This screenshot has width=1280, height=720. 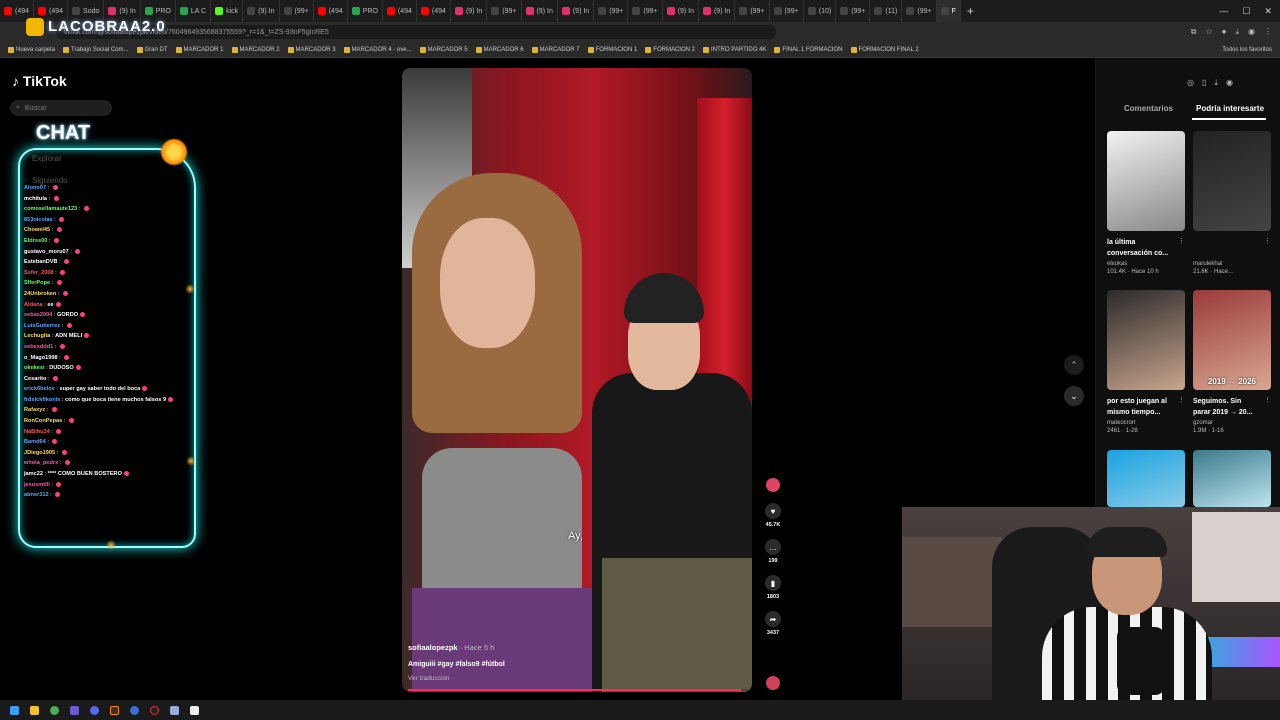 I want to click on install-icon: ⧉, so click(x=1194, y=32).